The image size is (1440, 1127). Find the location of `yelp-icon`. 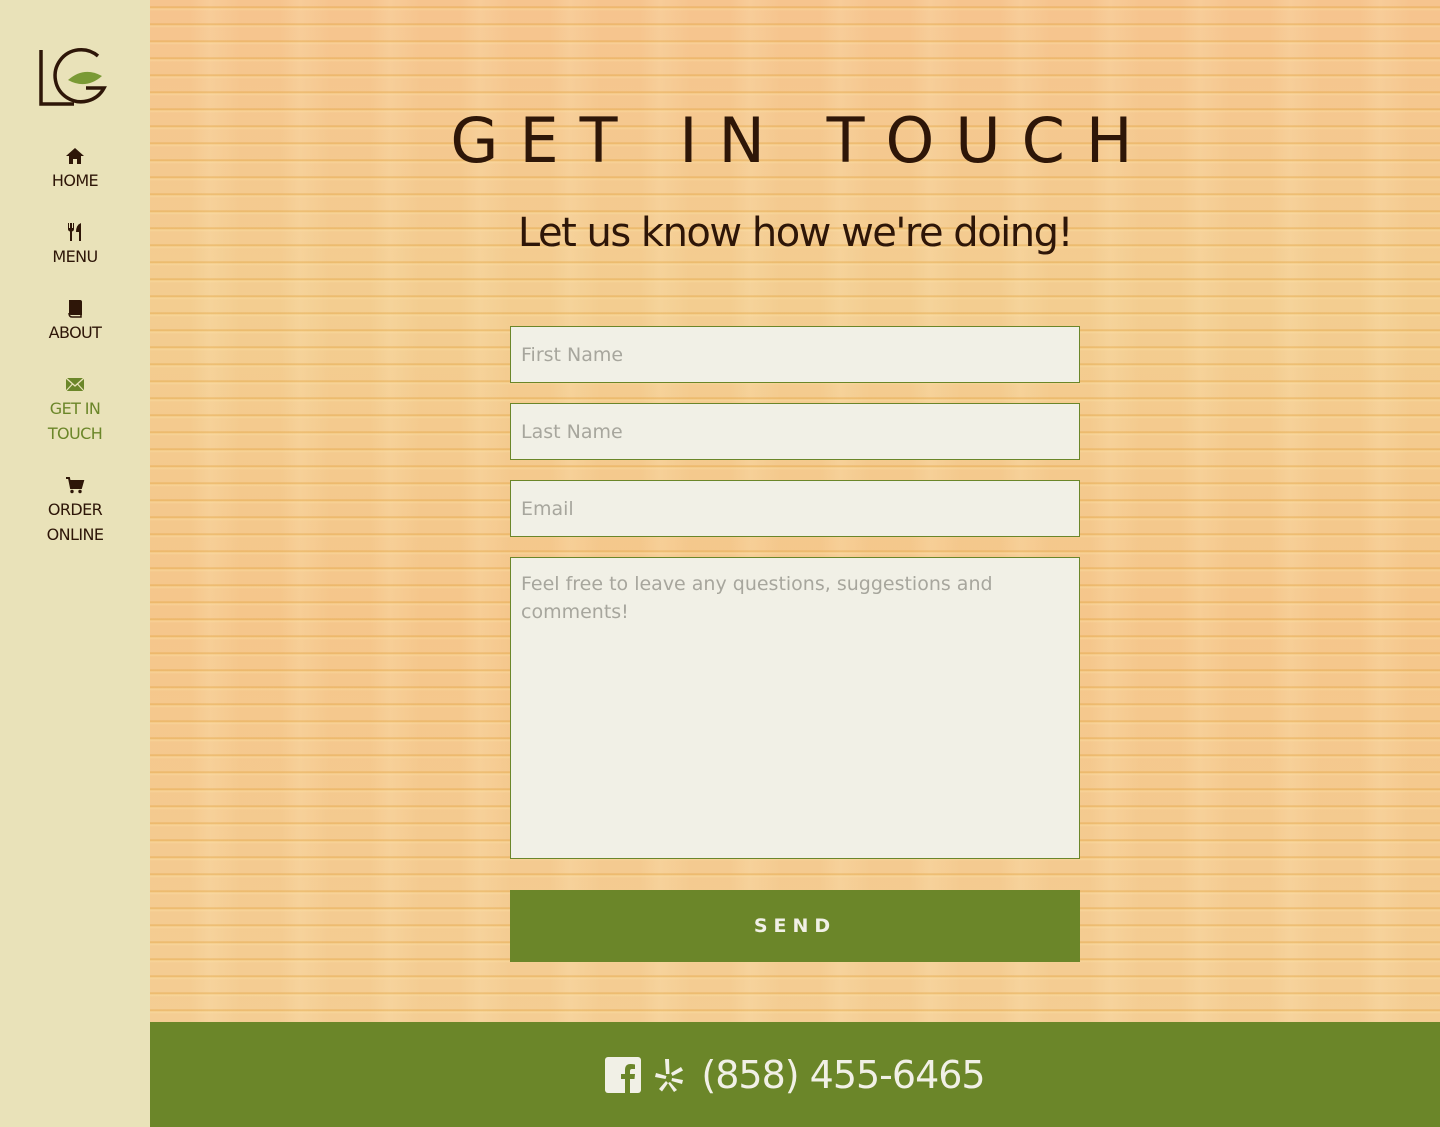

yelp-icon is located at coordinates (669, 1075).